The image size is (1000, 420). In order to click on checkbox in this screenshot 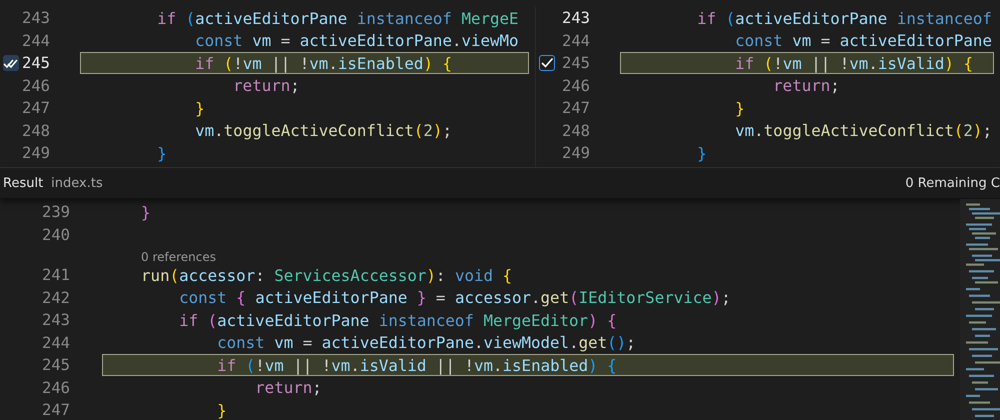, I will do `click(547, 63)`.